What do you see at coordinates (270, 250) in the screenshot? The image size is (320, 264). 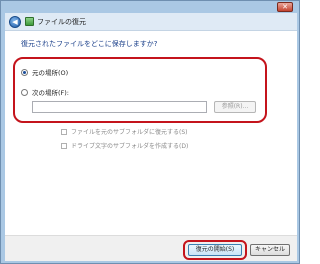 I see `cancel-button: キャンセル` at bounding box center [270, 250].